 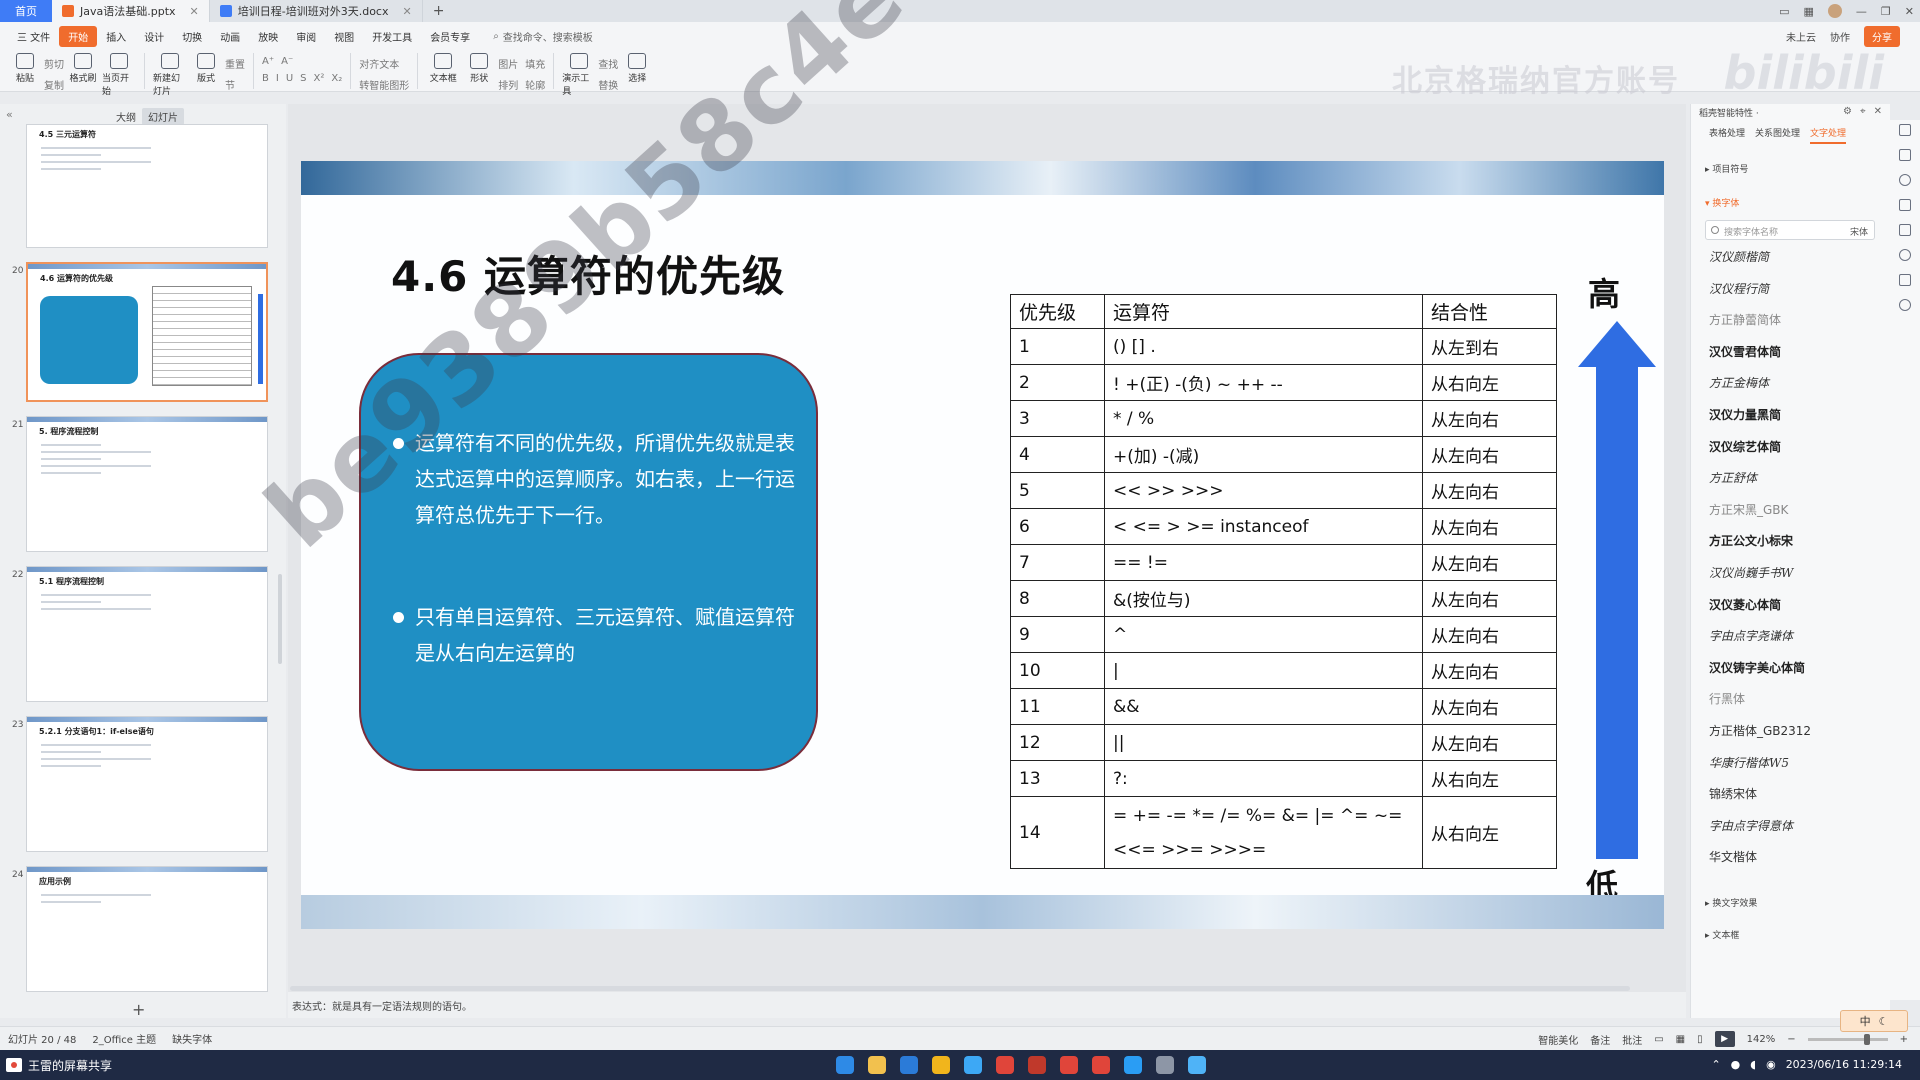 What do you see at coordinates (877, 1065) in the screenshot?
I see `folder-icon` at bounding box center [877, 1065].